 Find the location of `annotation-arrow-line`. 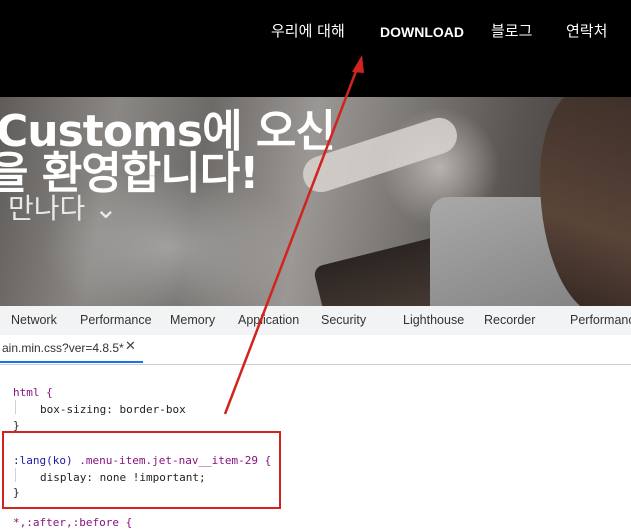

annotation-arrow-line is located at coordinates (291, 240).